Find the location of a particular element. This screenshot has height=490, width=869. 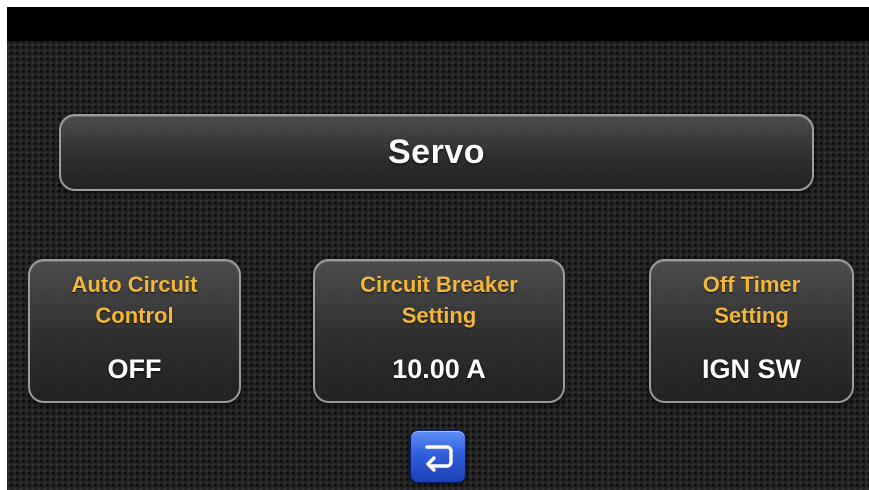

title-panel: Servo is located at coordinates (436, 152).